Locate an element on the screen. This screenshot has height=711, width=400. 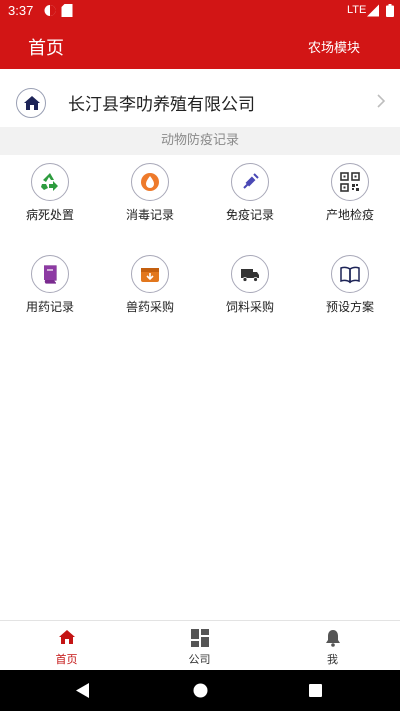
grid-item-medication: 用药记录 is located at coordinates (50, 290).